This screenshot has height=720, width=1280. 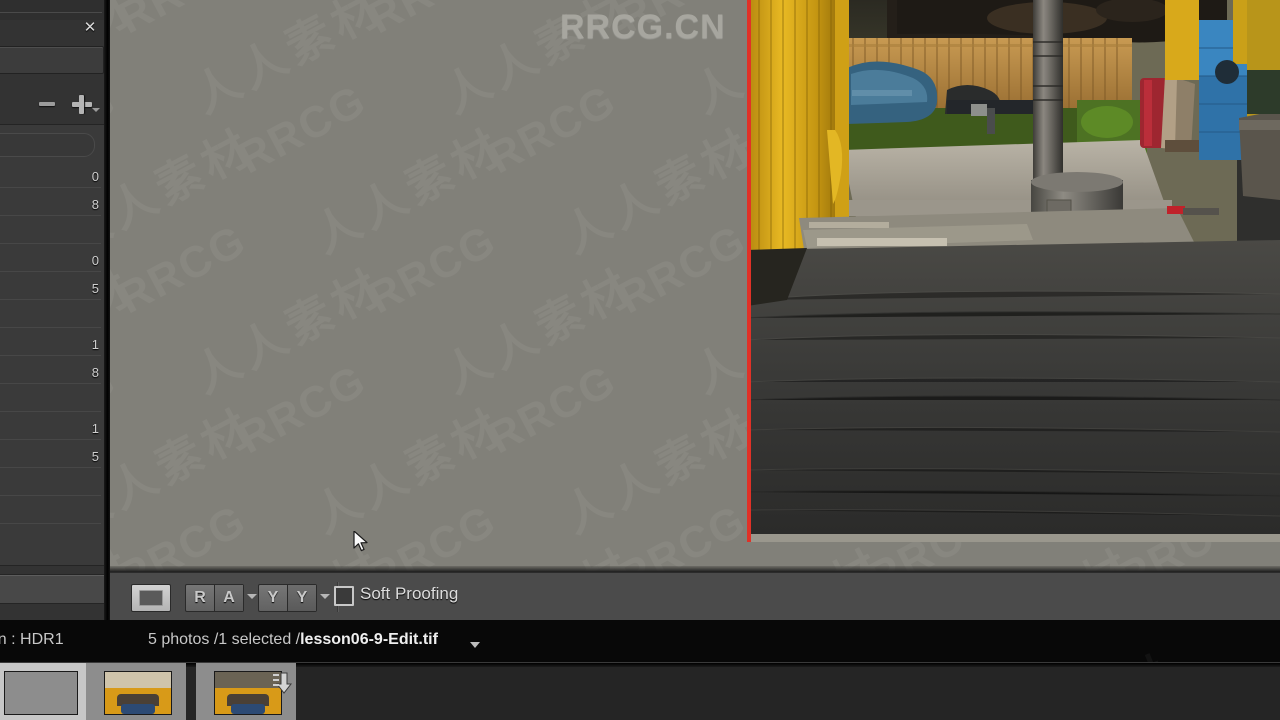 I want to click on close-icon, so click(x=90, y=28).